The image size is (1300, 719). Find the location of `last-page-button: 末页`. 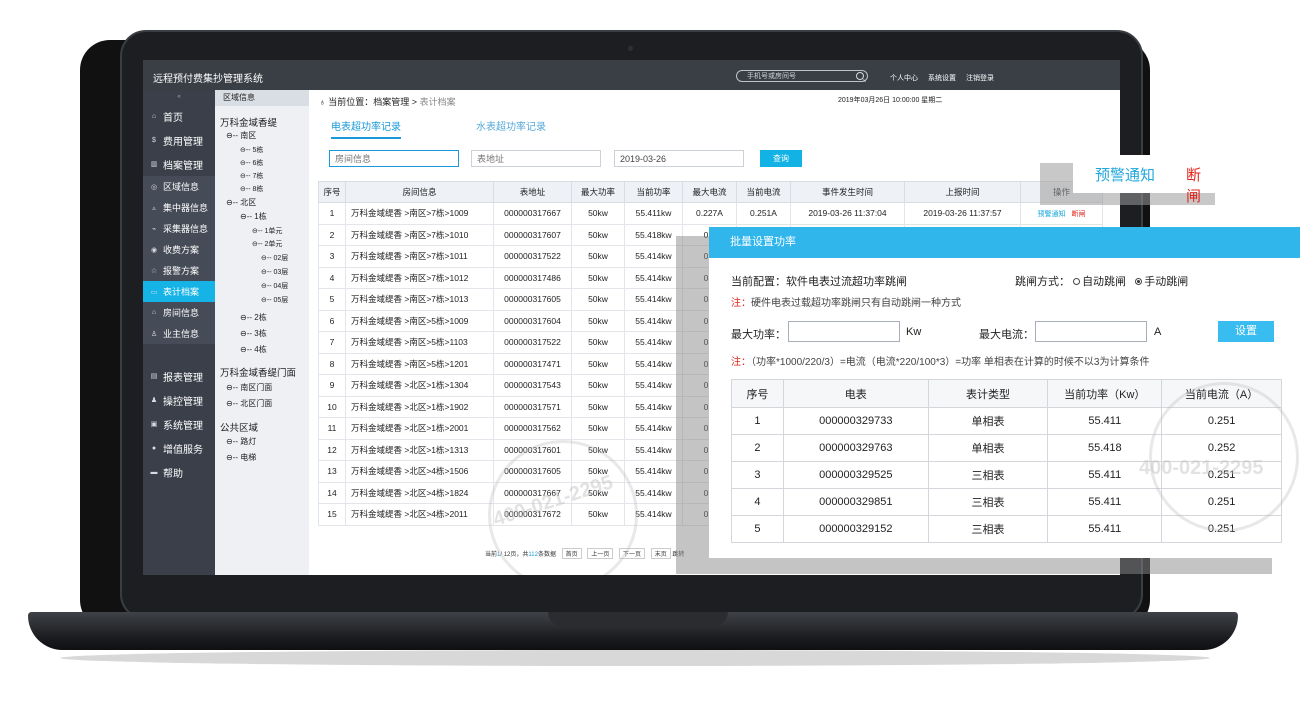

last-page-button: 末页 is located at coordinates (660, 553).